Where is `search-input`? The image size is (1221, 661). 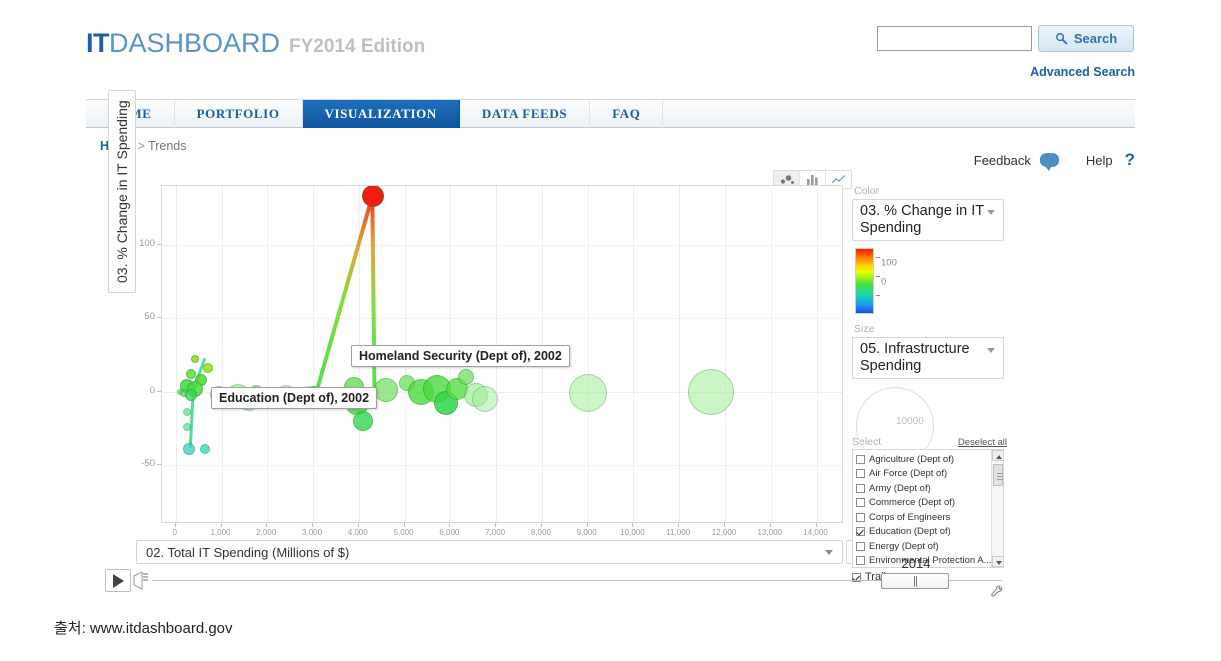
search-input is located at coordinates (954, 38).